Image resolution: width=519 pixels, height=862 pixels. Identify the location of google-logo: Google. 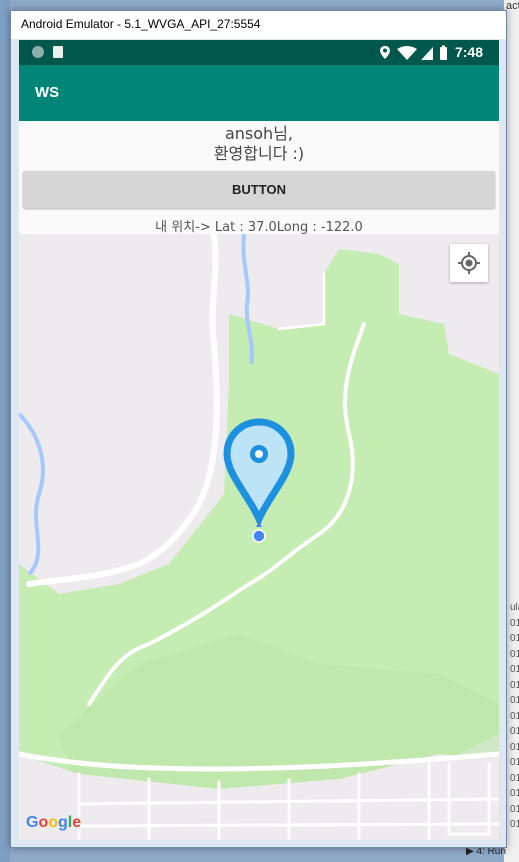
(53, 823).